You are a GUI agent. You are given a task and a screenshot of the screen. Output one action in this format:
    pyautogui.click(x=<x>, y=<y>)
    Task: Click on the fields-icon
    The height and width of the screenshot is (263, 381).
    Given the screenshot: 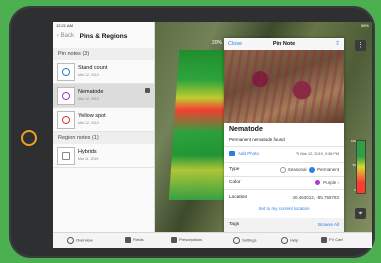 What is the action you would take?
    pyautogui.click(x=128, y=240)
    